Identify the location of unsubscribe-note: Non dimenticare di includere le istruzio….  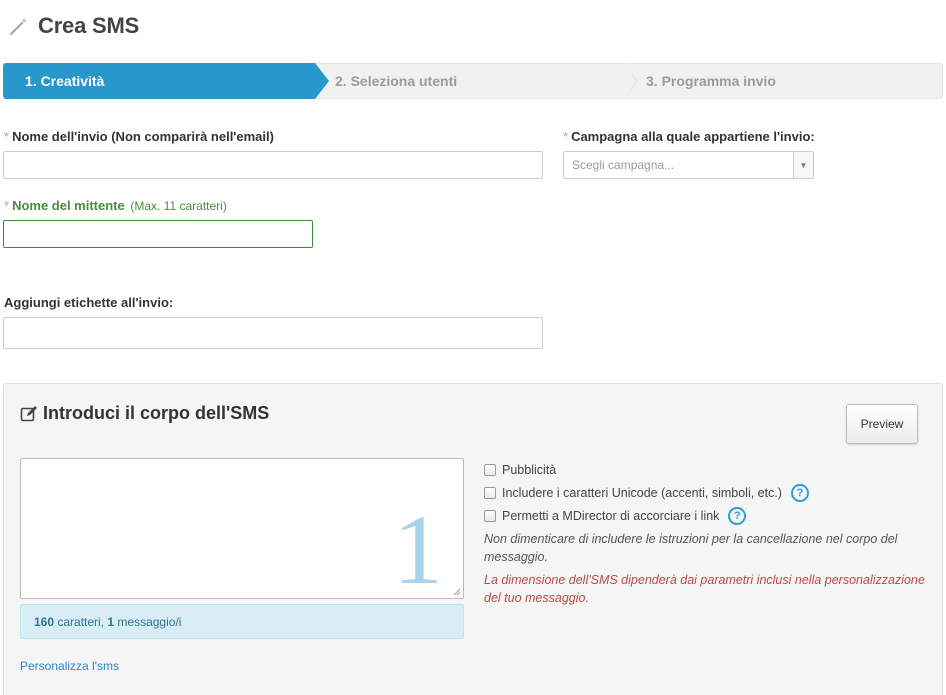
(691, 548).